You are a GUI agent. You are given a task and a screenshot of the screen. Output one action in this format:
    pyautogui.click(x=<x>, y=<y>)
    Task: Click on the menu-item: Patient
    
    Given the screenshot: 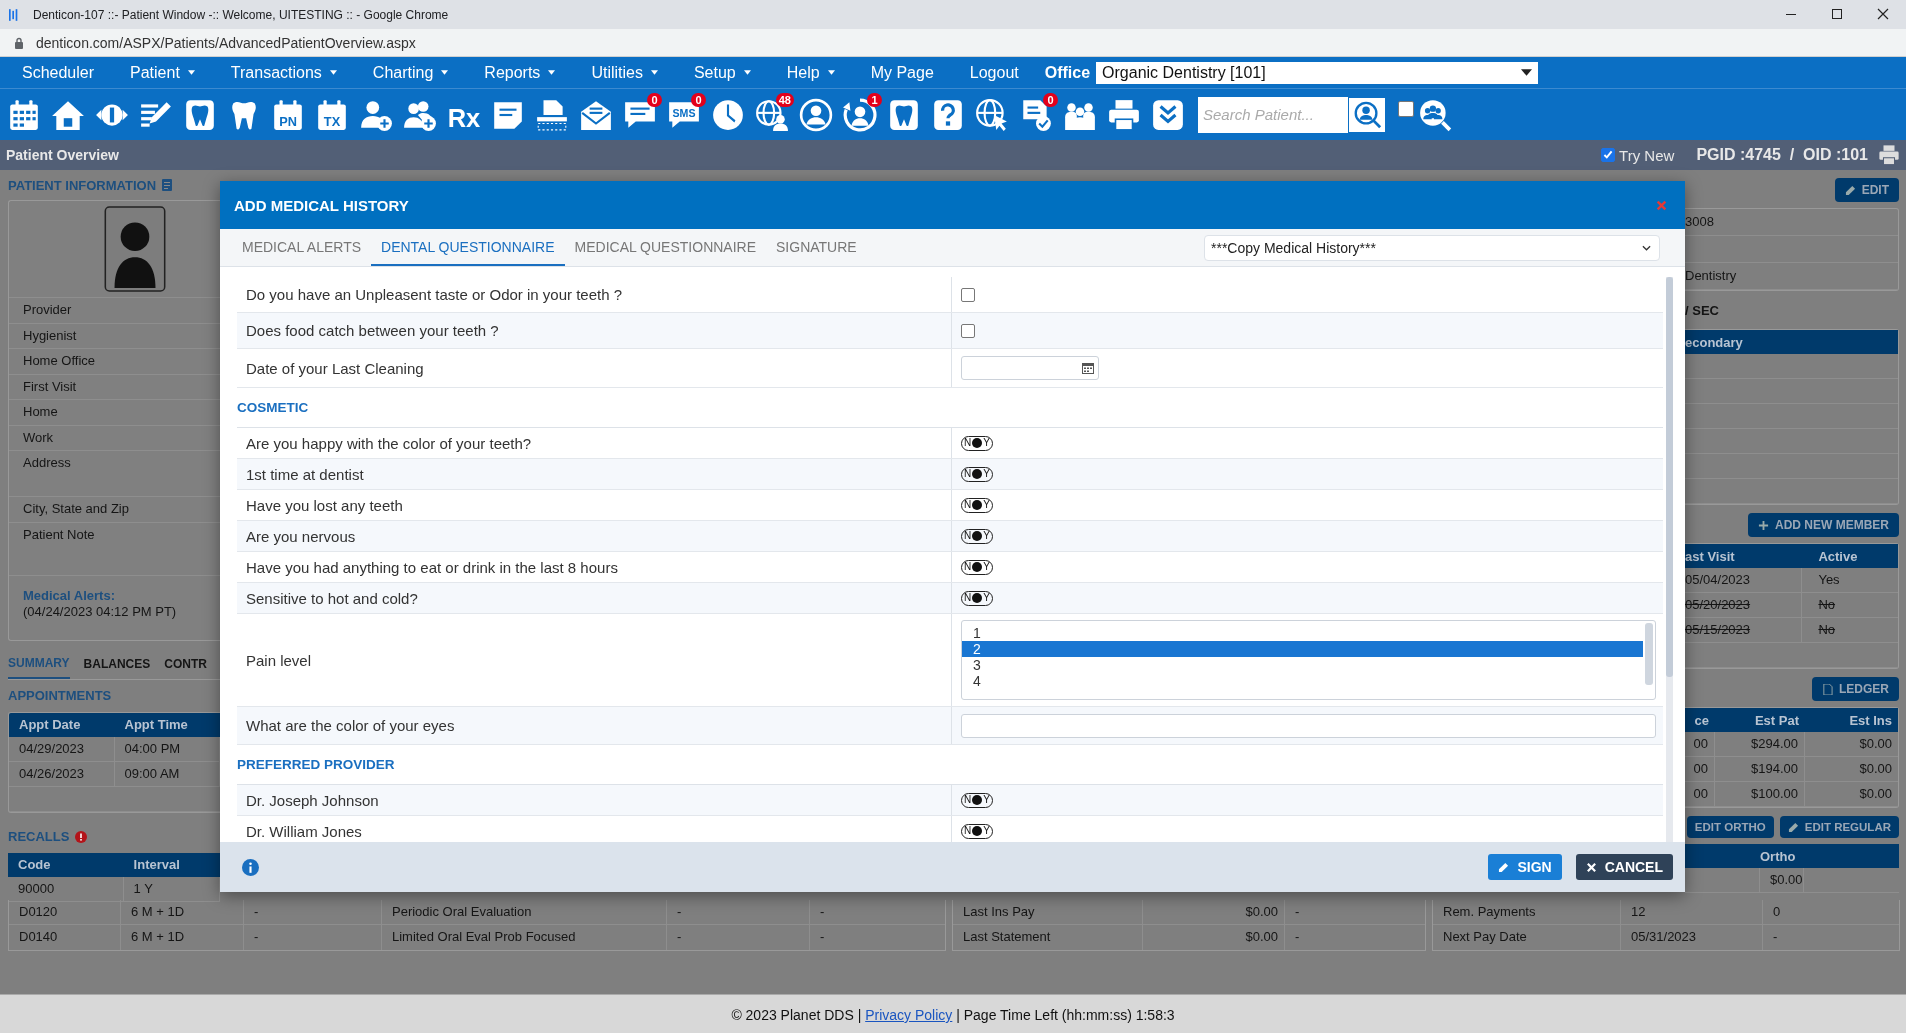 What is the action you would take?
    pyautogui.click(x=162, y=72)
    